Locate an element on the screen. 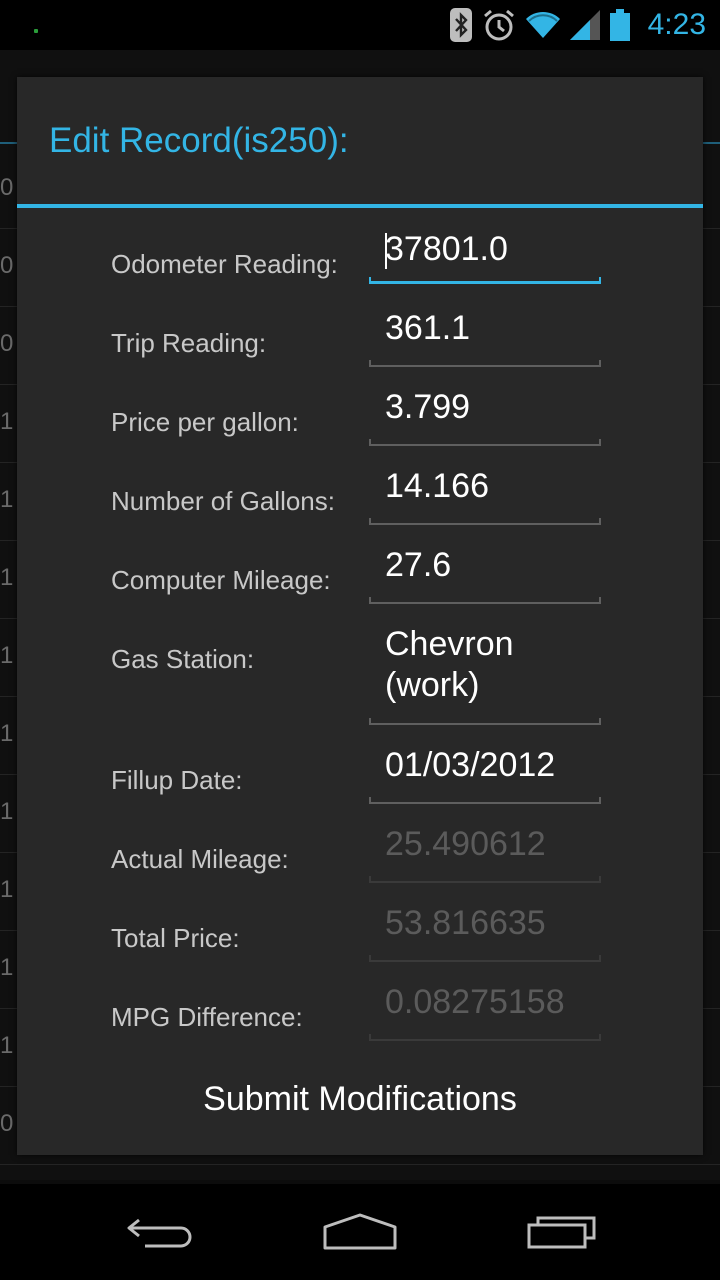 The width and height of the screenshot is (720, 1280). gas-station-underline is located at coordinates (485, 721).